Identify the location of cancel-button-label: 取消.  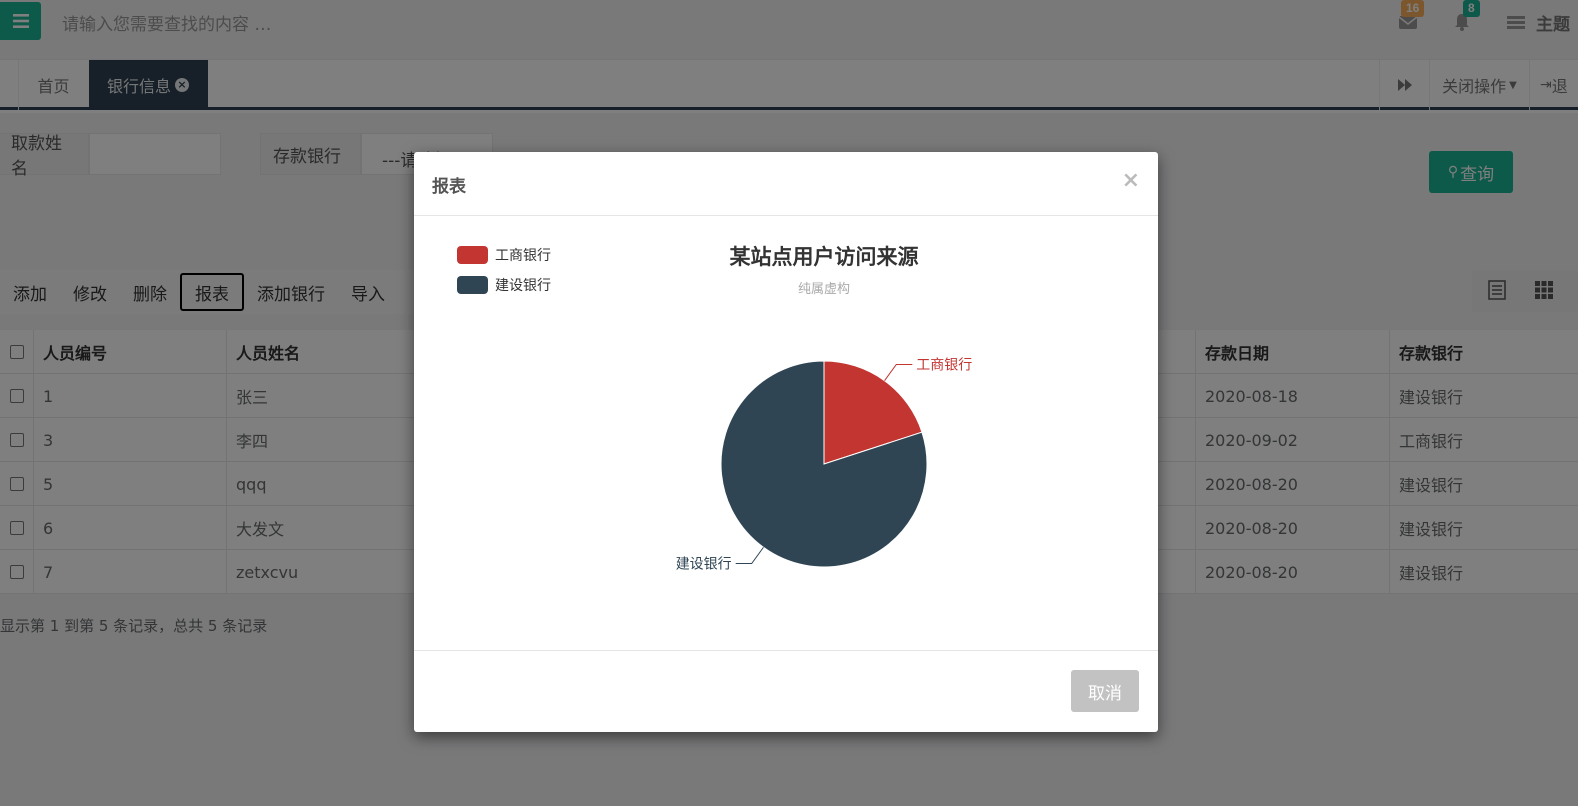
(1105, 693).